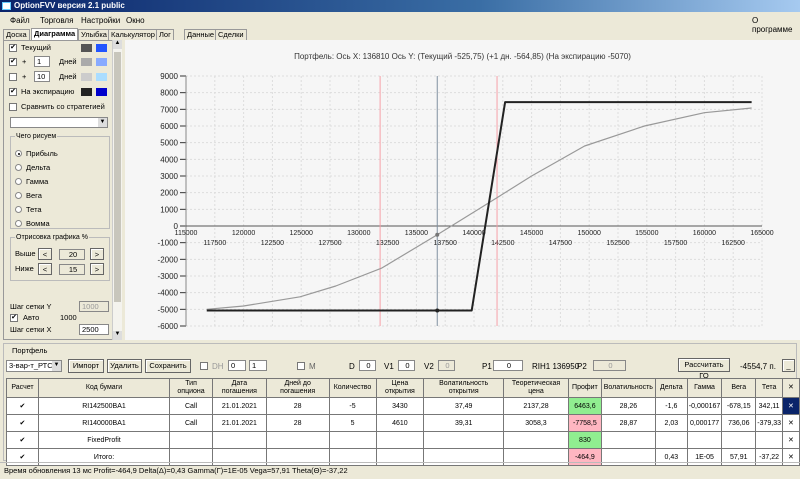 Image resolution: width=800 pixels, height=479 pixels. I want to click on plus1-color-swatch, so click(86, 62).